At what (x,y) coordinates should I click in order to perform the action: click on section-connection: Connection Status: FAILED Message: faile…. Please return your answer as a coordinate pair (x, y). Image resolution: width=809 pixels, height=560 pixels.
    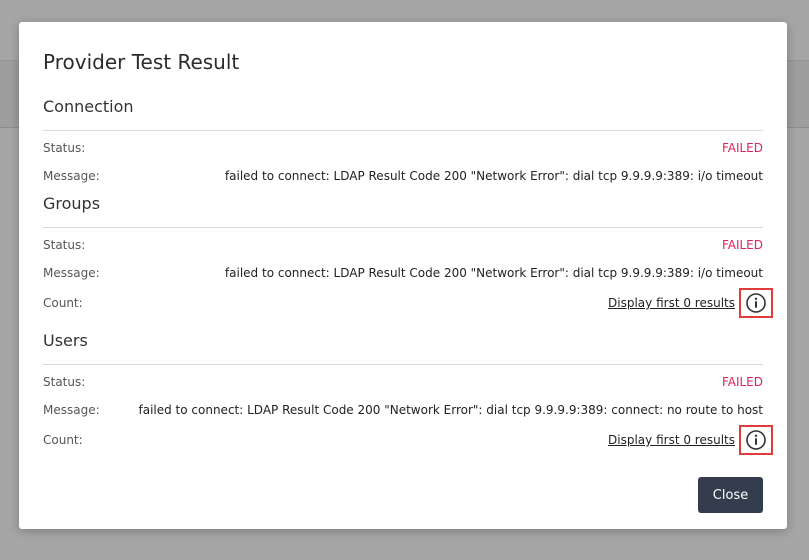
    Looking at the image, I should click on (403, 139).